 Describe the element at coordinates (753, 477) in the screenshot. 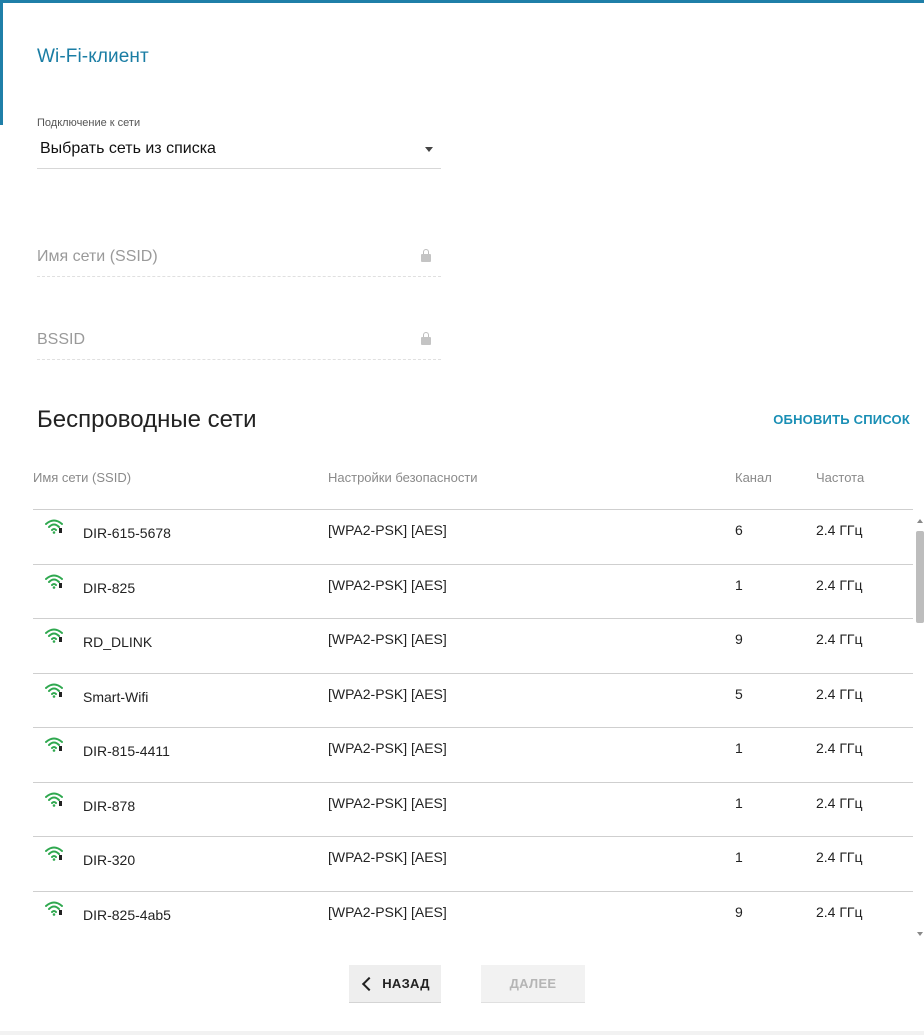

I see `column-channel: Канал` at that location.